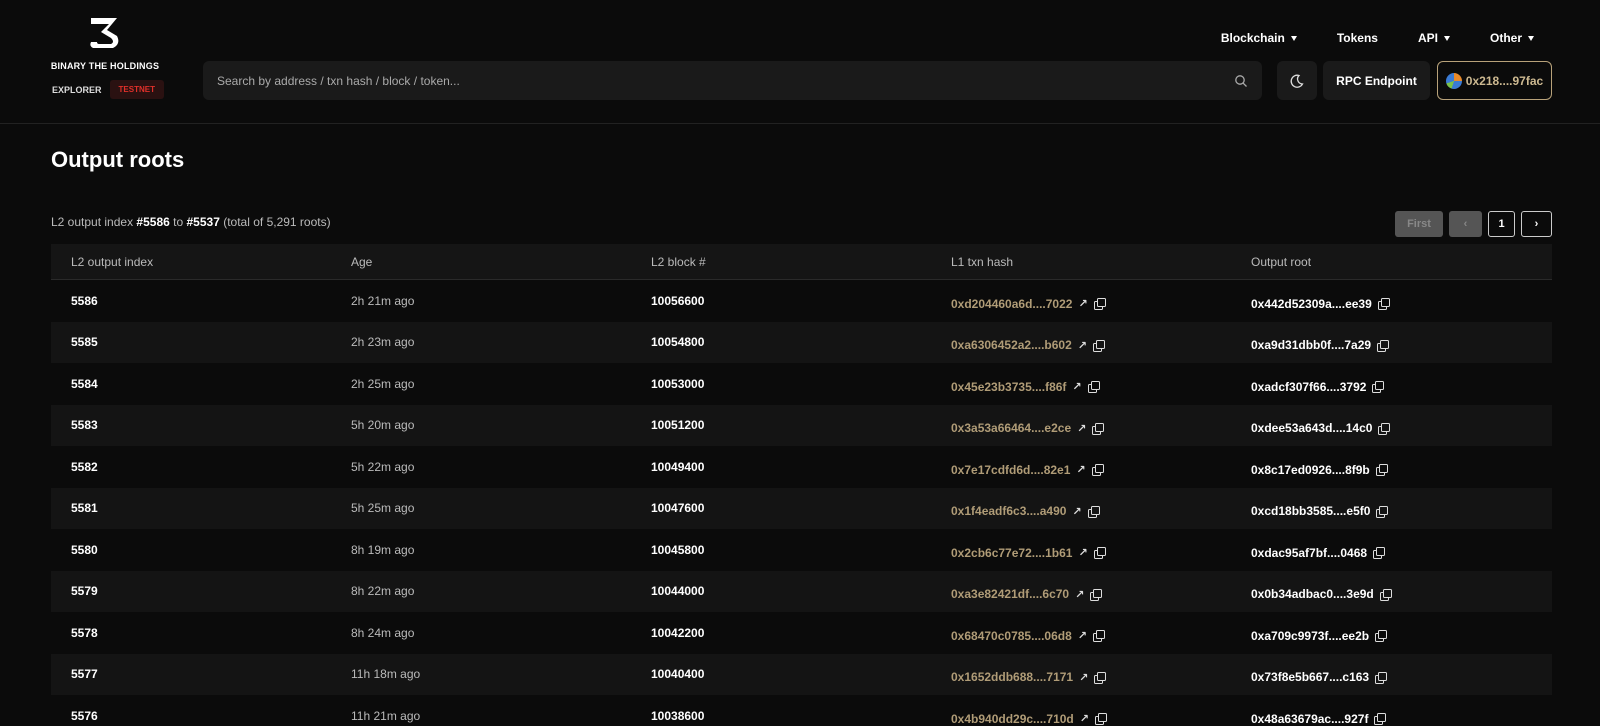 The image size is (1600, 726). Describe the element at coordinates (1536, 224) in the screenshot. I see `next-page-button: ›` at that location.